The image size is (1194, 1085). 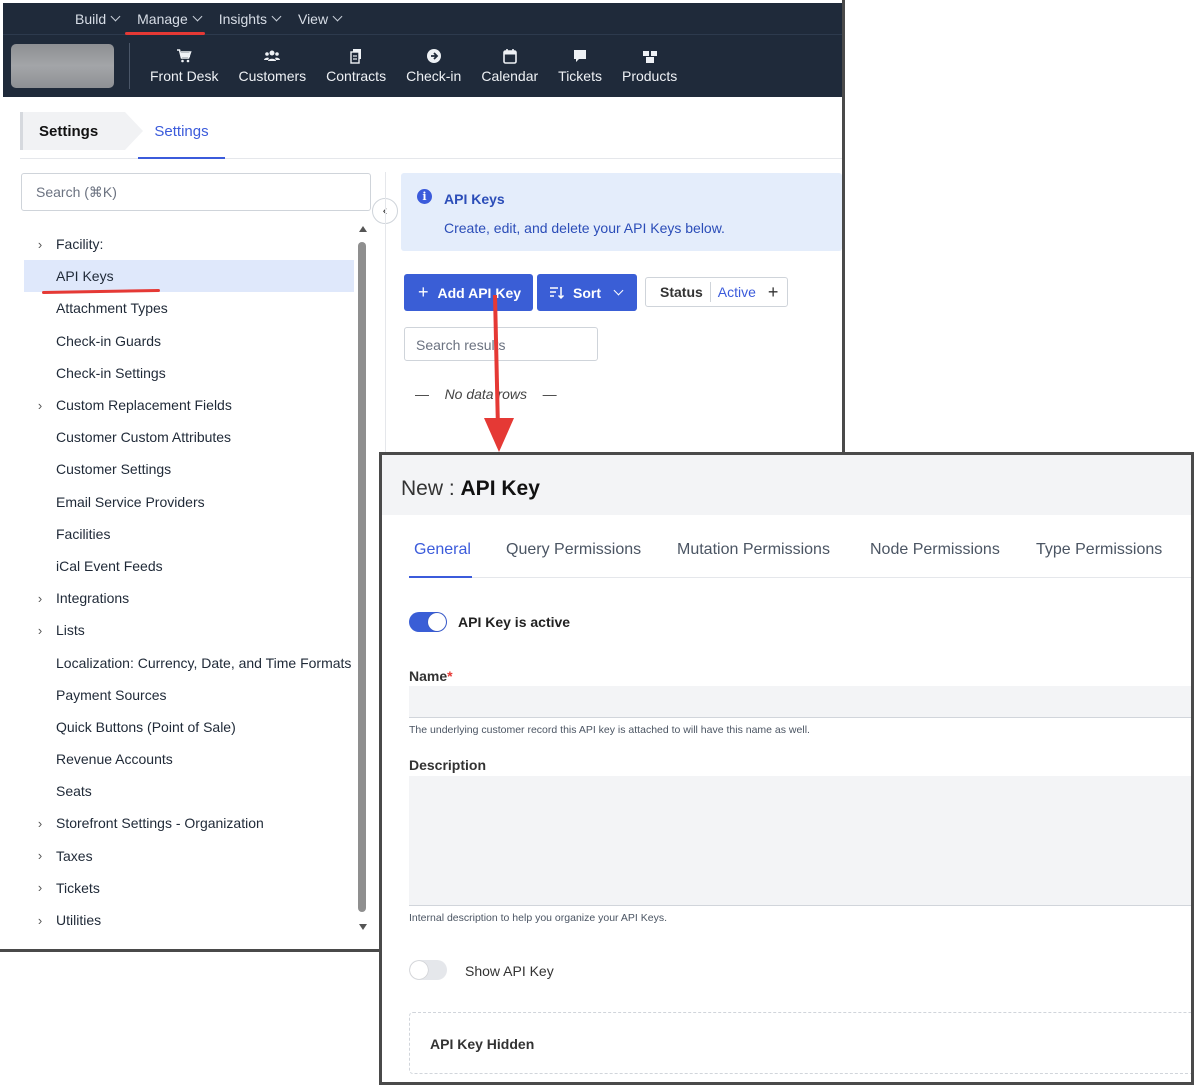 What do you see at coordinates (189, 598) in the screenshot?
I see `sidebar-item: › Integrations` at bounding box center [189, 598].